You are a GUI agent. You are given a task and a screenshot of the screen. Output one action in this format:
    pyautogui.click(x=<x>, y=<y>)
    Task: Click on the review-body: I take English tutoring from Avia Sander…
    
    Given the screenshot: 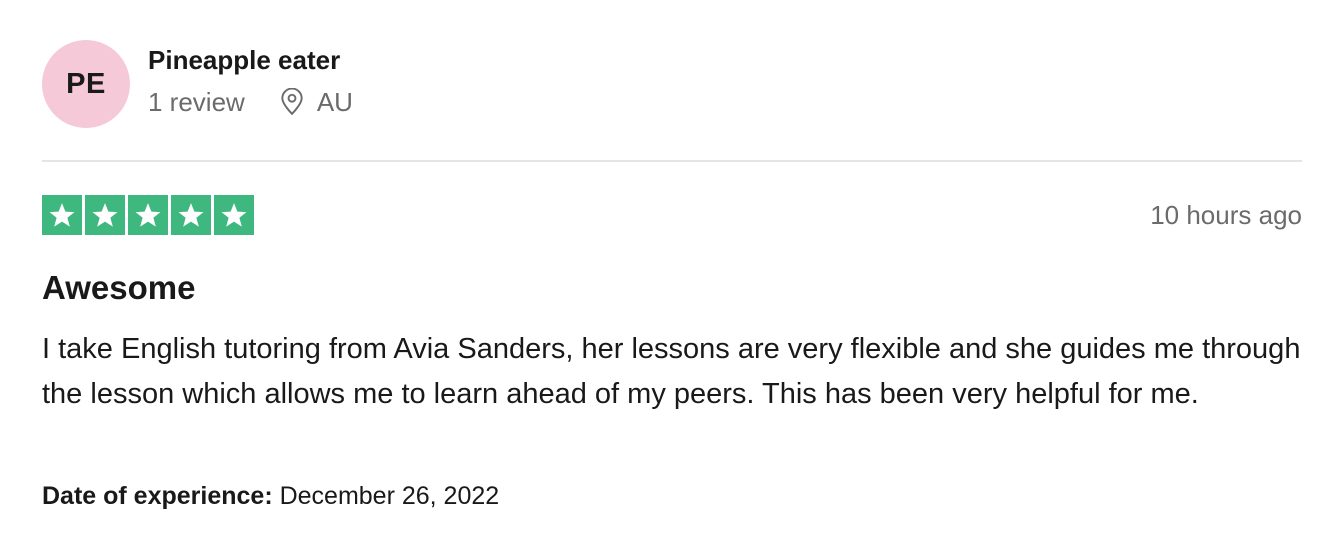 What is the action you would take?
    pyautogui.click(x=671, y=371)
    